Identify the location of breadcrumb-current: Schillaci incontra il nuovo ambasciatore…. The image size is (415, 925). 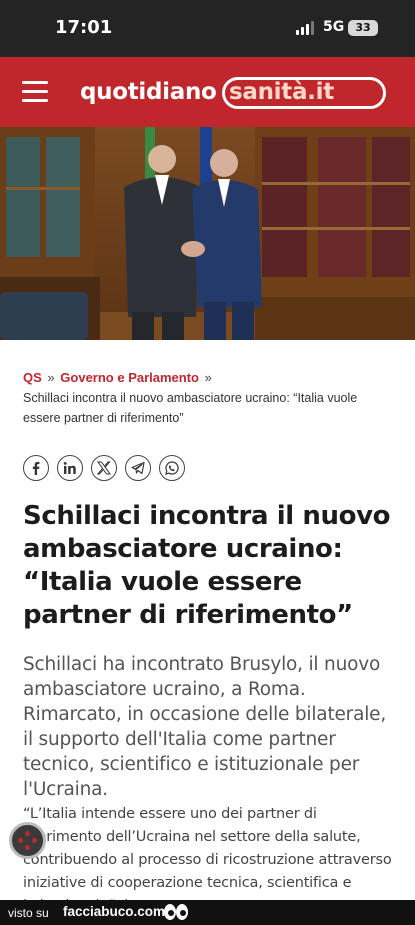
(190, 408).